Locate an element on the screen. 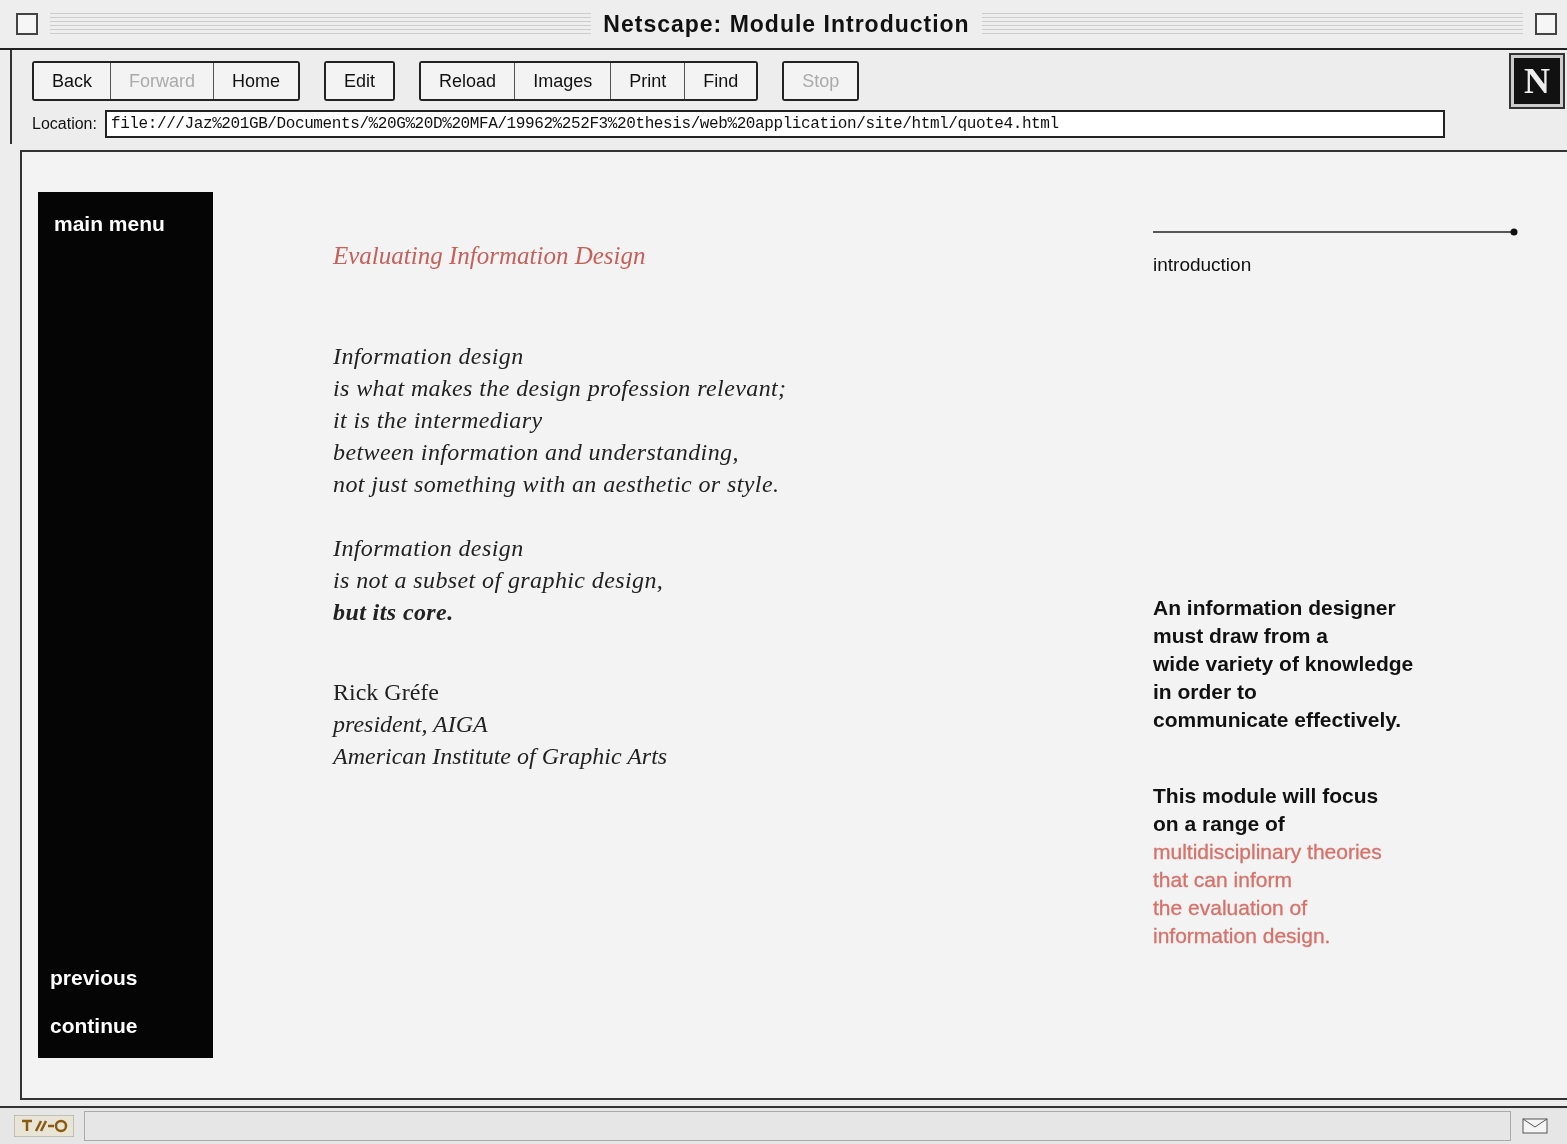 The height and width of the screenshot is (1144, 1567). note-line: on a range of is located at coordinates (1219, 824).